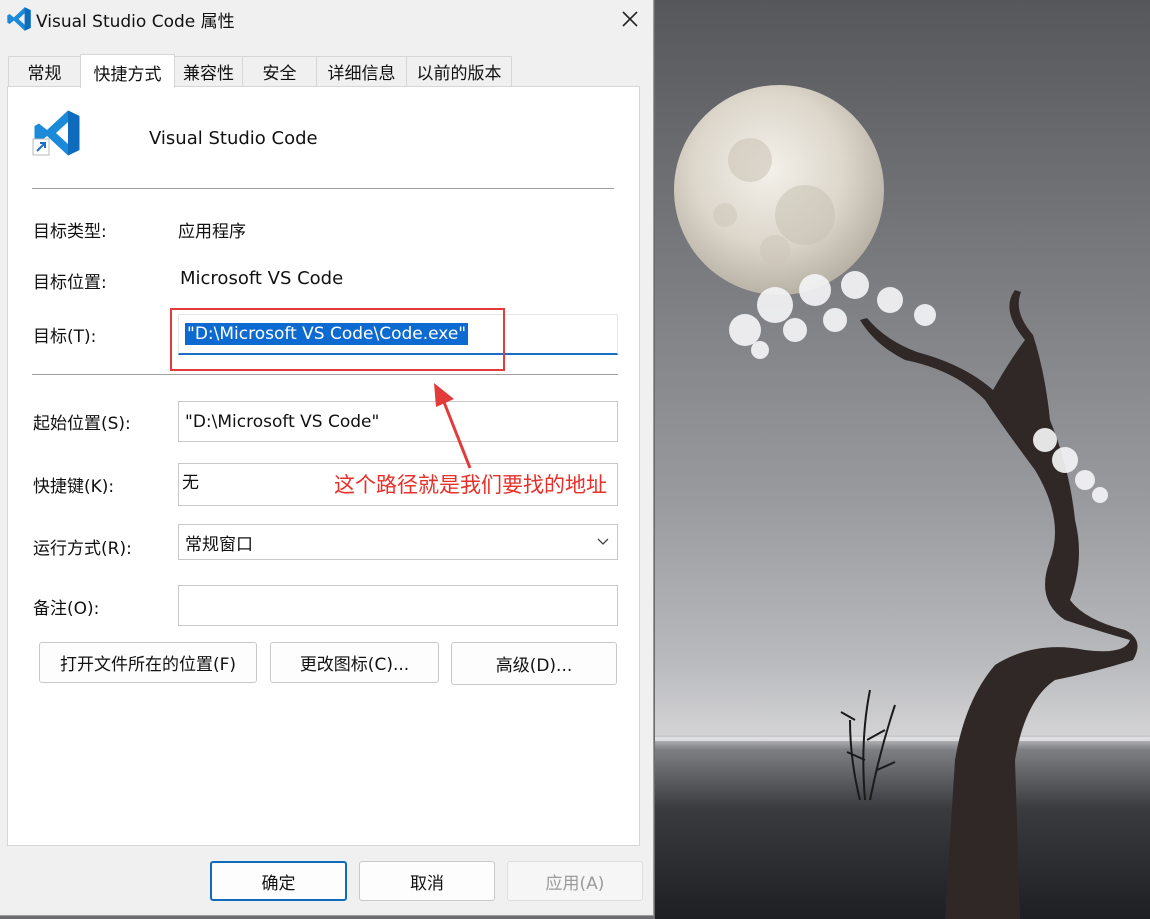  I want to click on ok-label: 确定, so click(278, 883).